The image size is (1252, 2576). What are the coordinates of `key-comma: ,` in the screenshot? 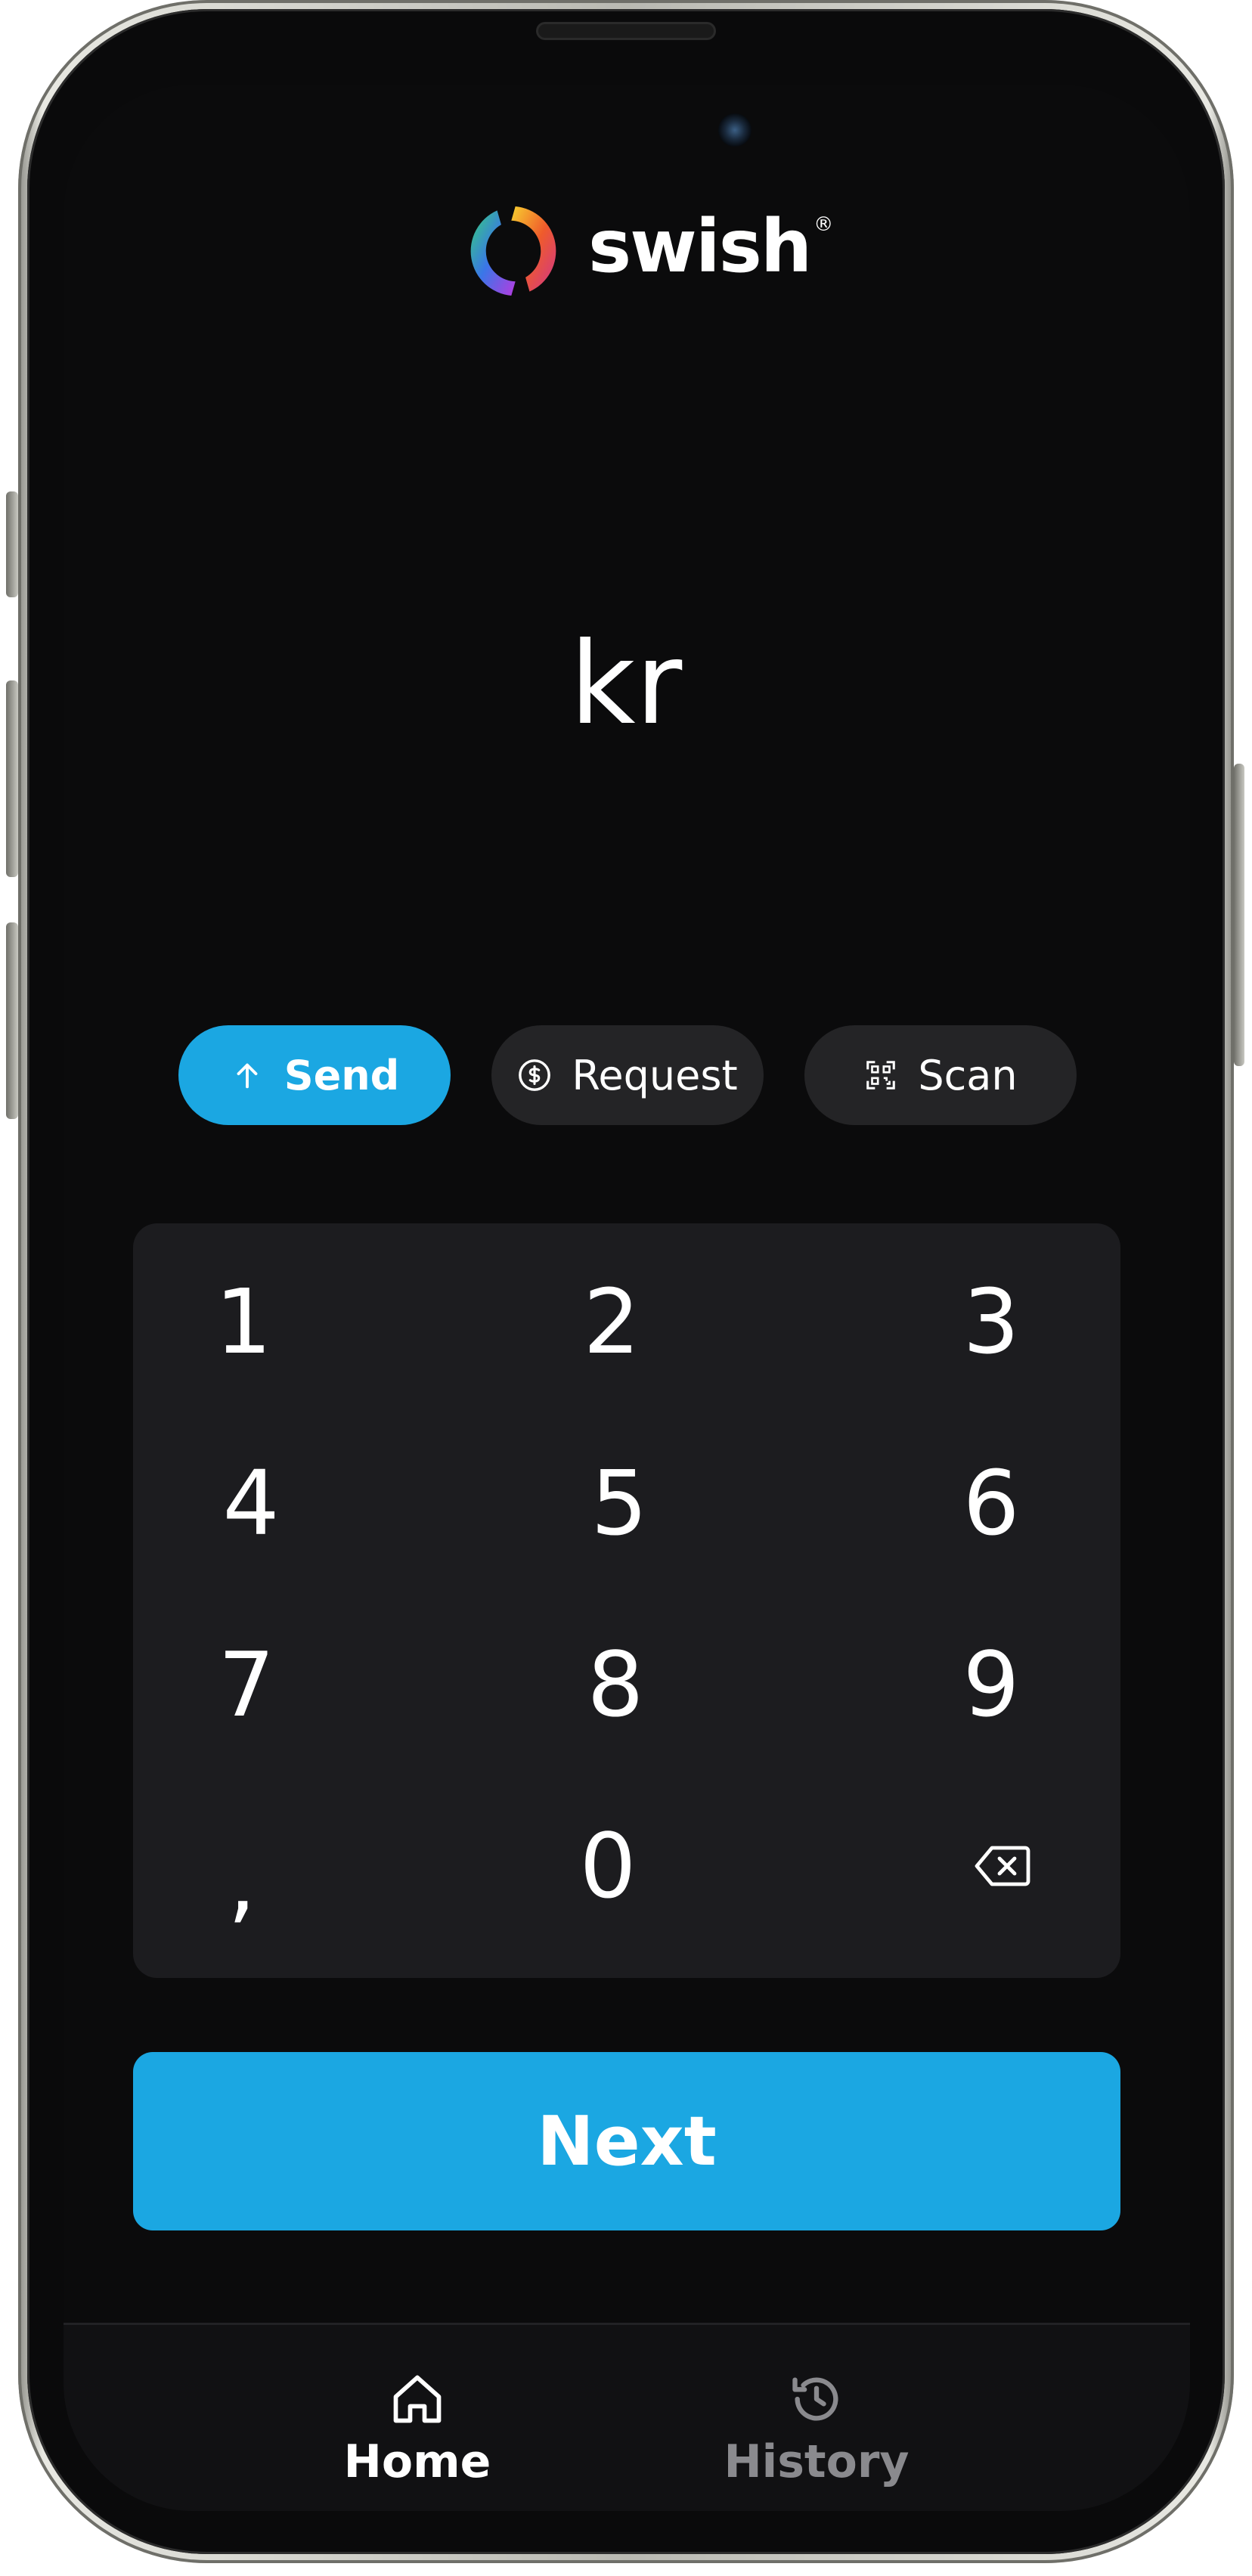 It's located at (242, 1882).